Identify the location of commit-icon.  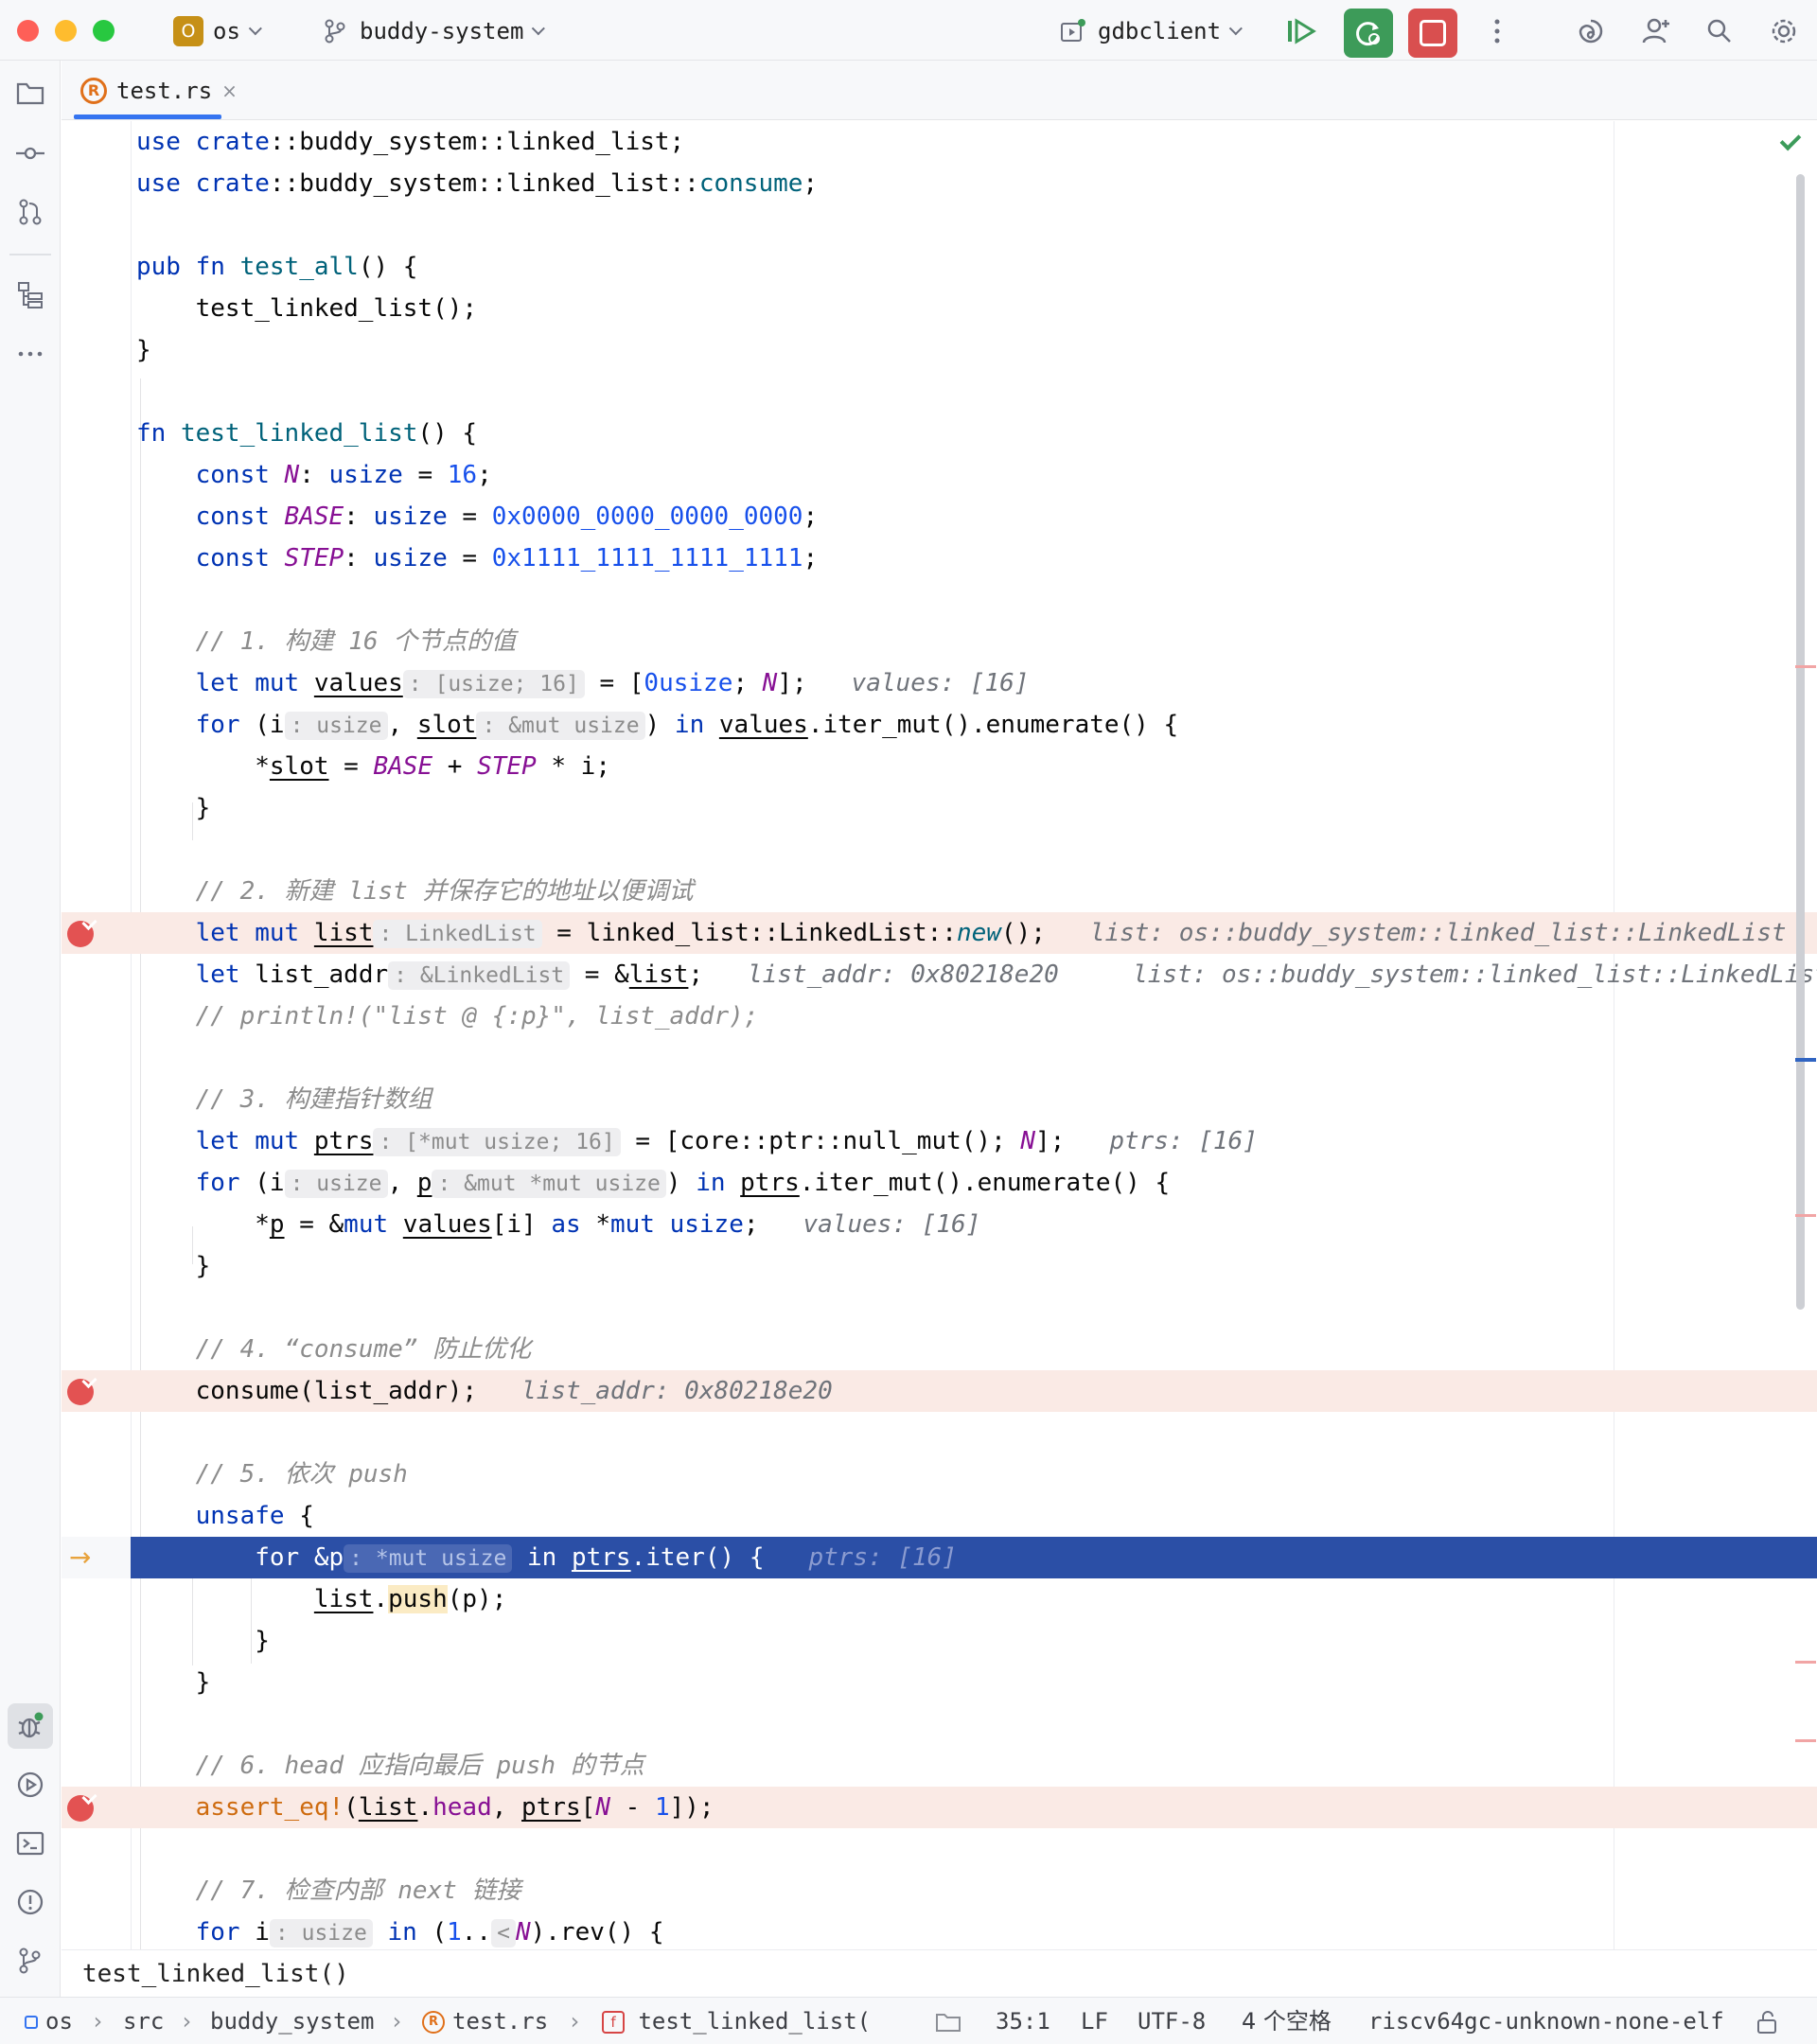
(30, 153).